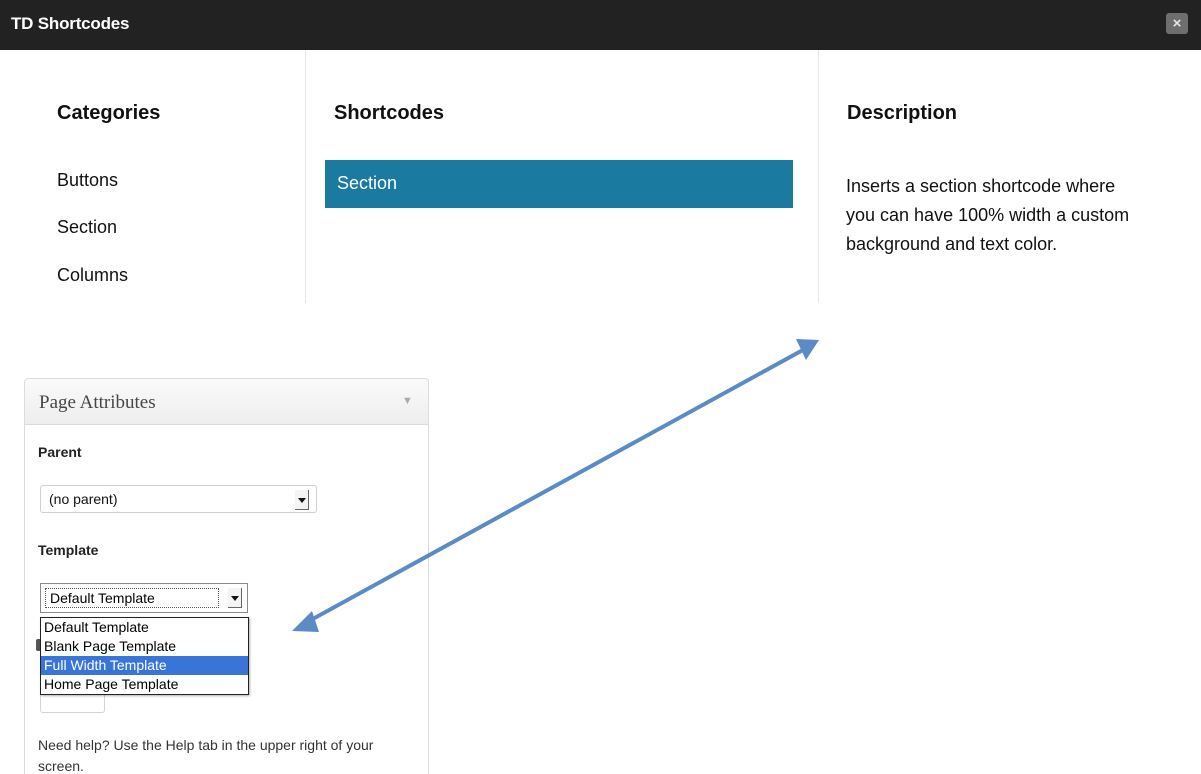 The image size is (1201, 774). What do you see at coordinates (407, 401) in the screenshot?
I see `triangle-down-icon: ▼` at bounding box center [407, 401].